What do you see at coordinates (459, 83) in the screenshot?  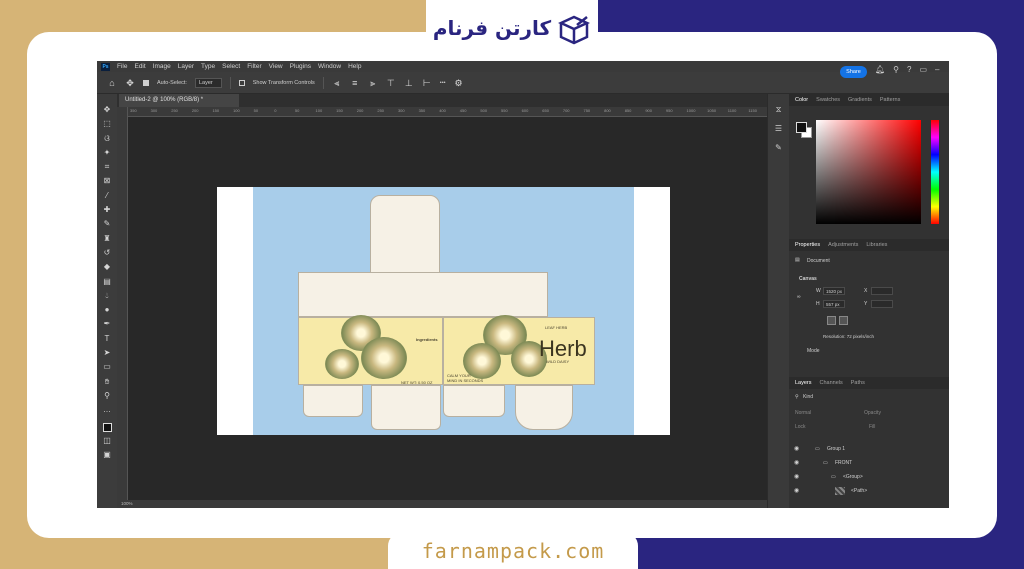 I see `settings-gear-icon: ⚙` at bounding box center [459, 83].